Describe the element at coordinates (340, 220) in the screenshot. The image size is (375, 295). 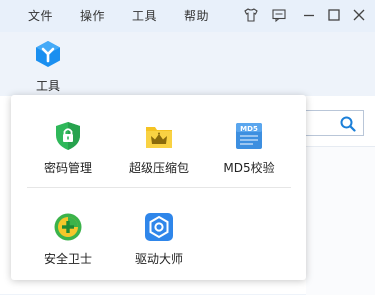
I see `side-list` at that location.